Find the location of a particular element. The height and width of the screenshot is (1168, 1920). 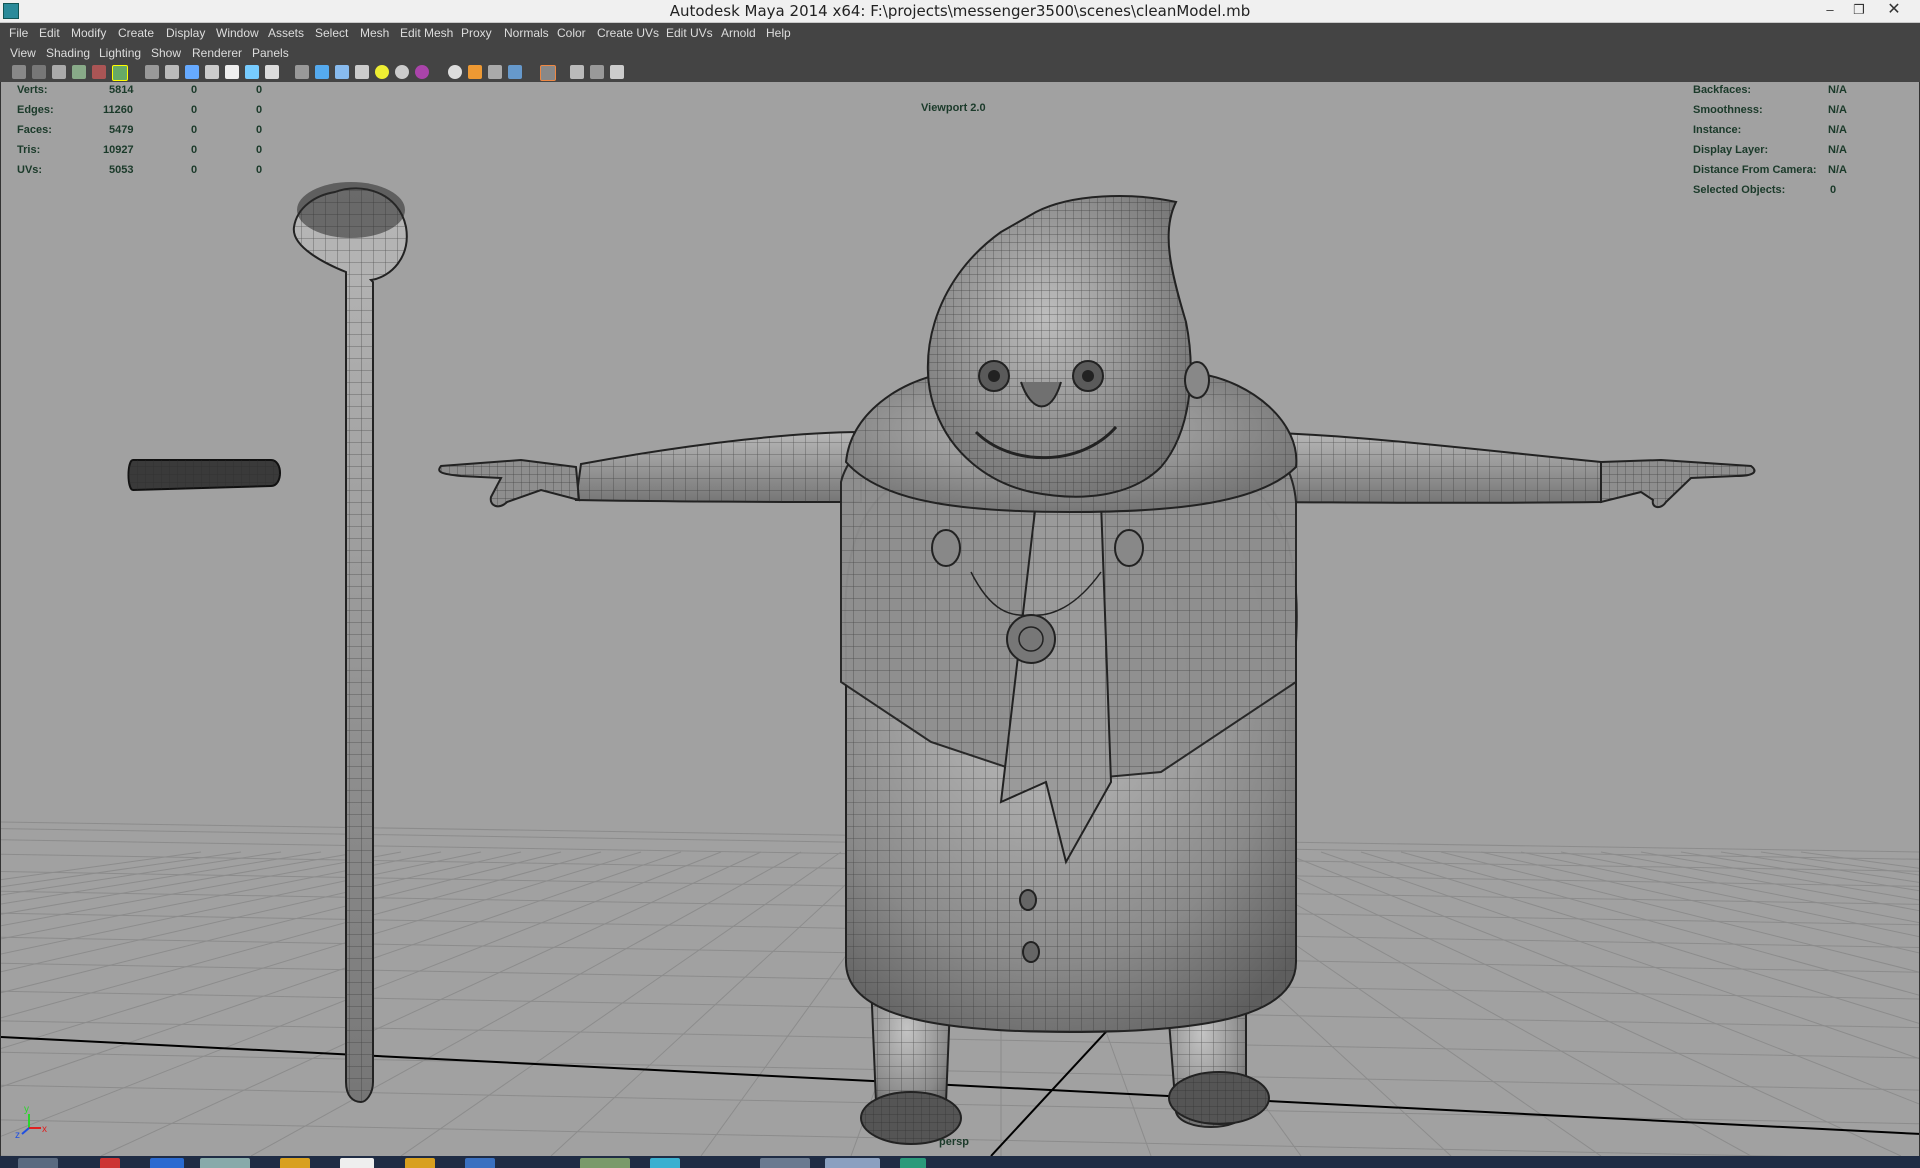

select-camera-icon is located at coordinates (19, 72).